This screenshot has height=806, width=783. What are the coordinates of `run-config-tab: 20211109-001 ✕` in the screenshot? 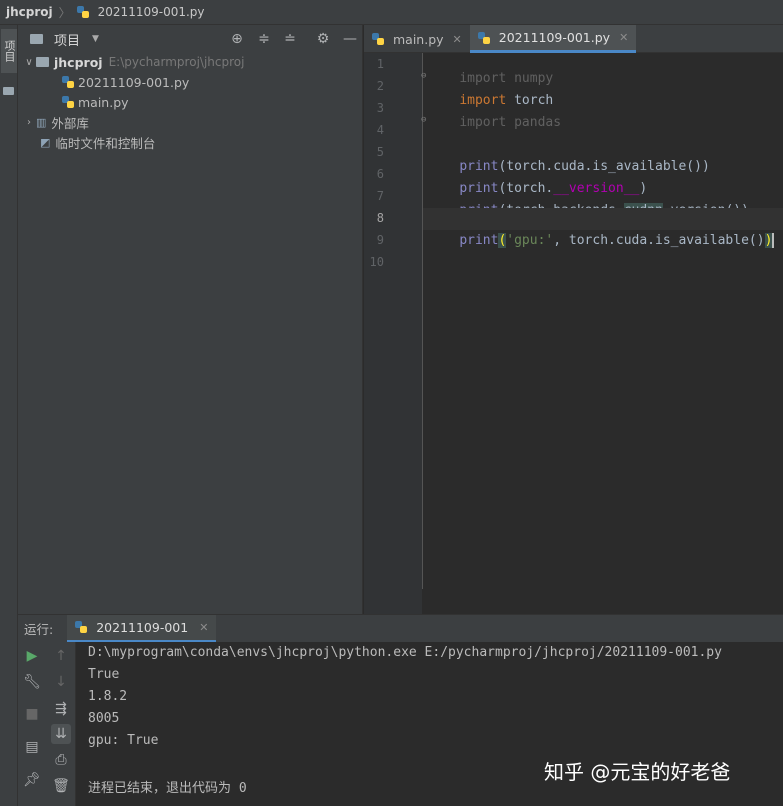 It's located at (142, 628).